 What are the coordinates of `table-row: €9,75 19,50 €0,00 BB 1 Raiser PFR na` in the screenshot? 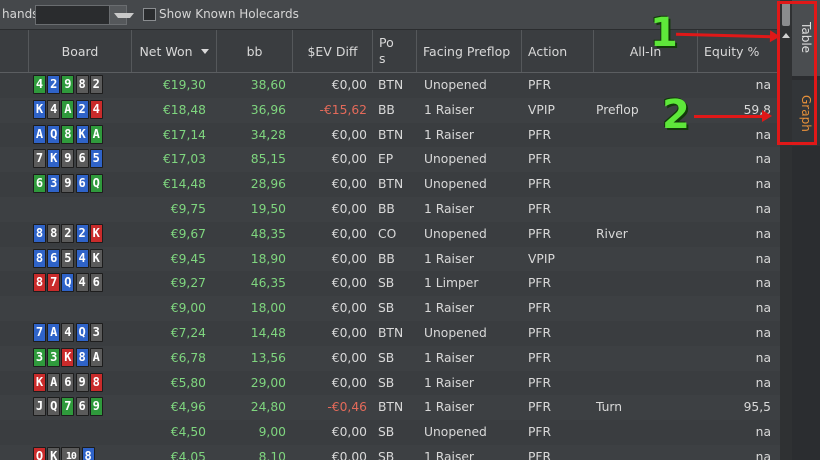 It's located at (390, 209).